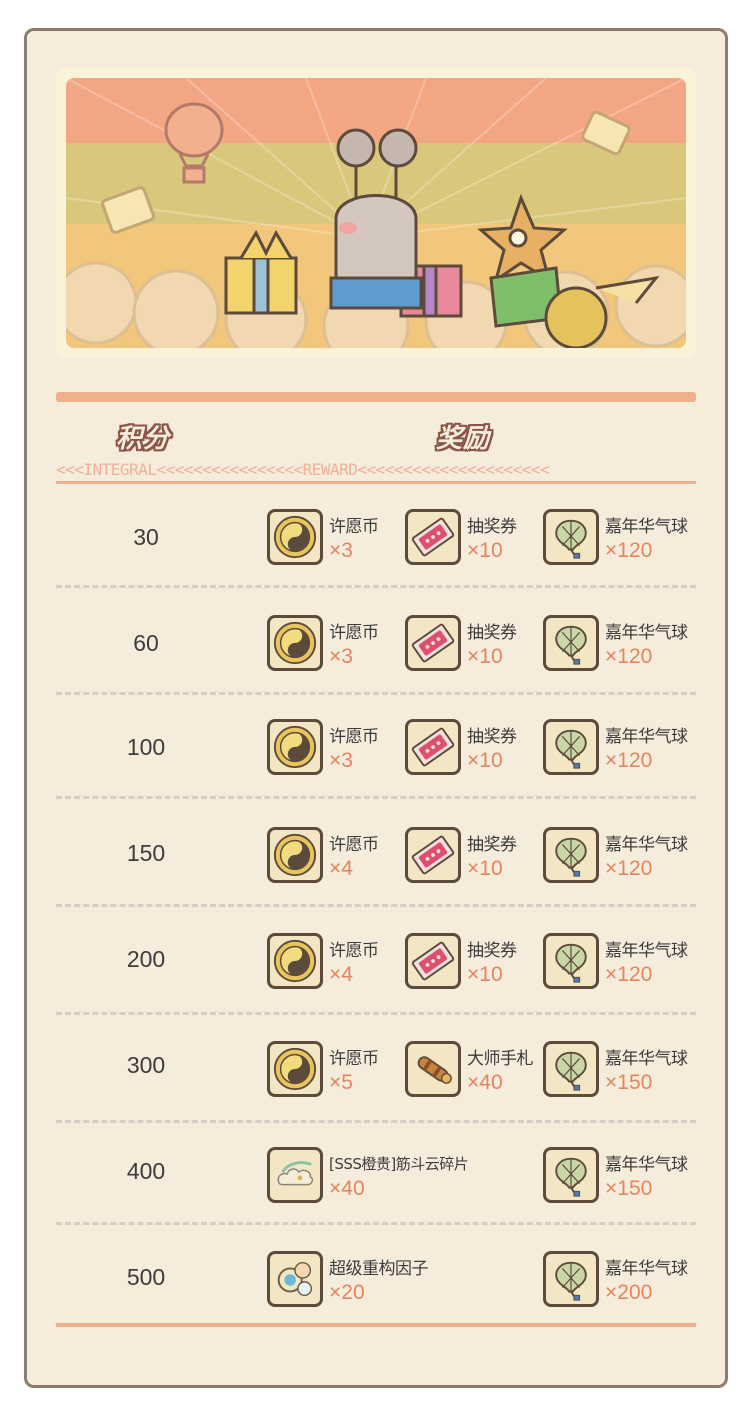  I want to click on reward-row: 60 许愿币 ×3 抽奖券 ×10 嘉年华气球 ×120, so click(376, 643).